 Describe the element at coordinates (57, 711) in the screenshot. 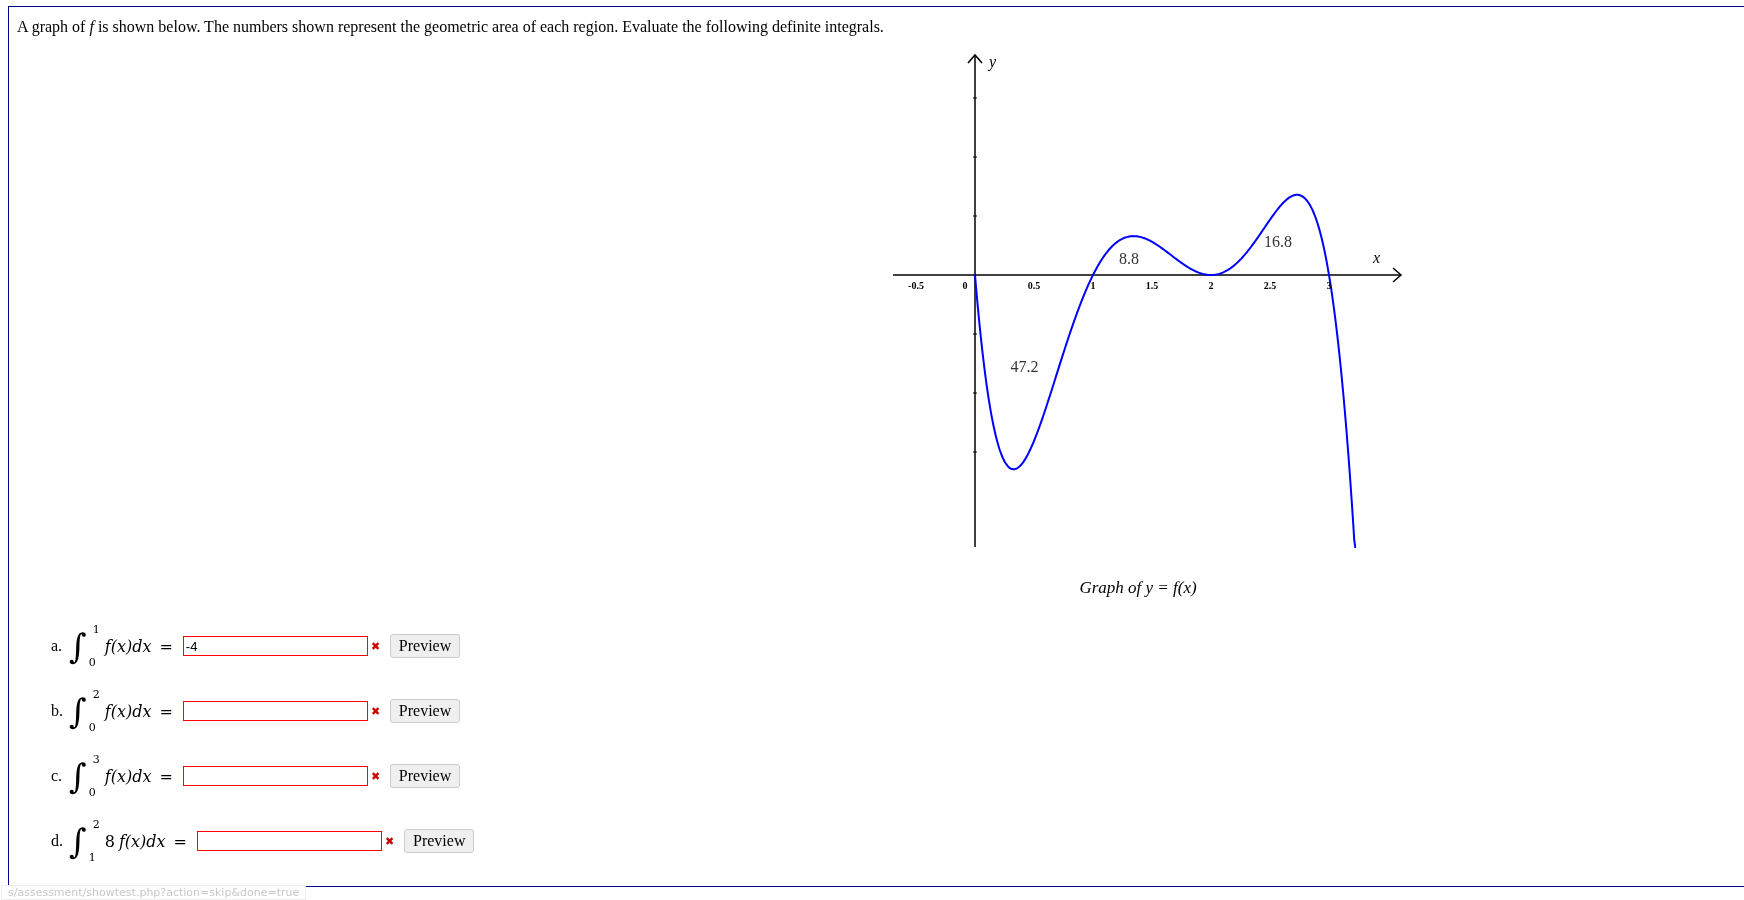

I see `question-label: b.` at that location.